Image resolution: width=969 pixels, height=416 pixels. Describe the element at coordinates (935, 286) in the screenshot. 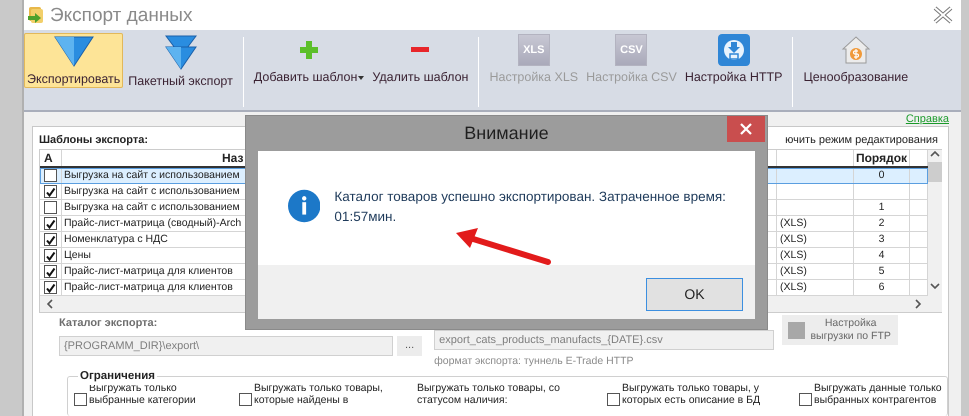

I see `scroll-down-icon` at that location.